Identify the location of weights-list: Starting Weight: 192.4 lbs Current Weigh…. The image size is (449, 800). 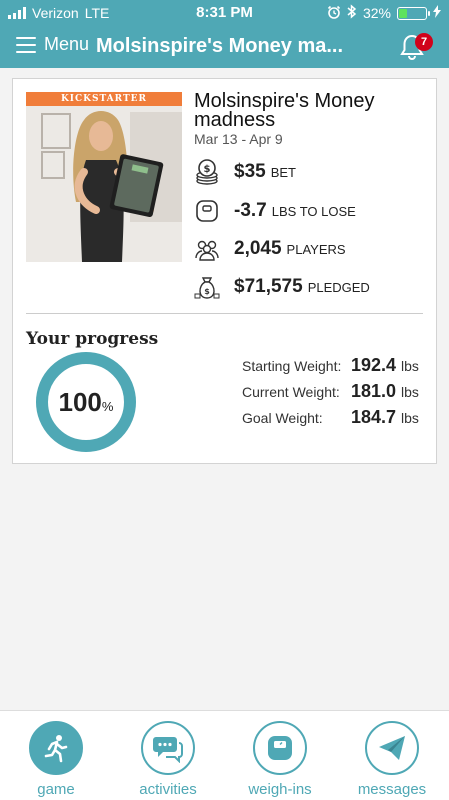
(330, 394).